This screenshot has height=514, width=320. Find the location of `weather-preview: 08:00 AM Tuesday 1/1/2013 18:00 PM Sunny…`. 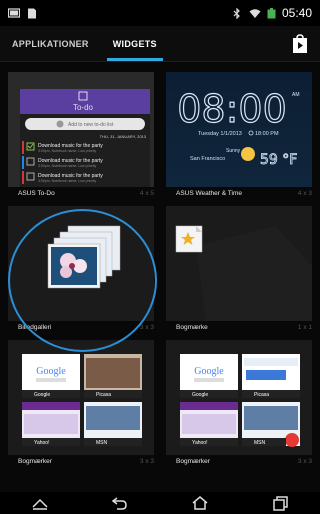

weather-preview: 08:00 AM Tuesday 1/1/2013 18:00 PM Sunny… is located at coordinates (239, 129).